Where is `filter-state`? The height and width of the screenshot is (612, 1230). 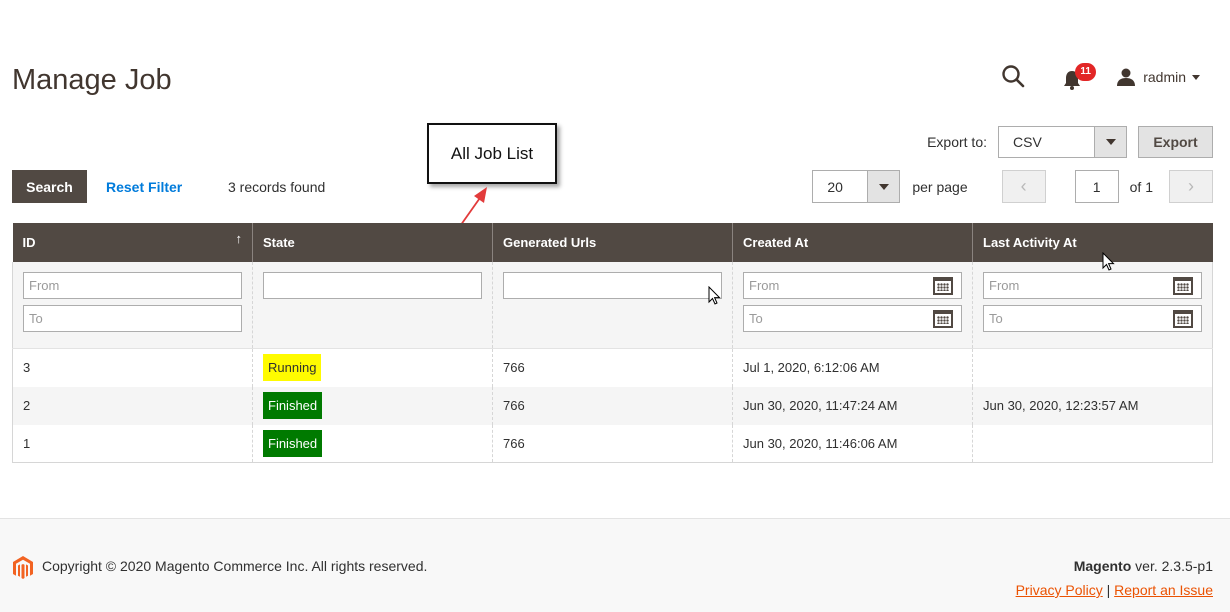 filter-state is located at coordinates (372, 305).